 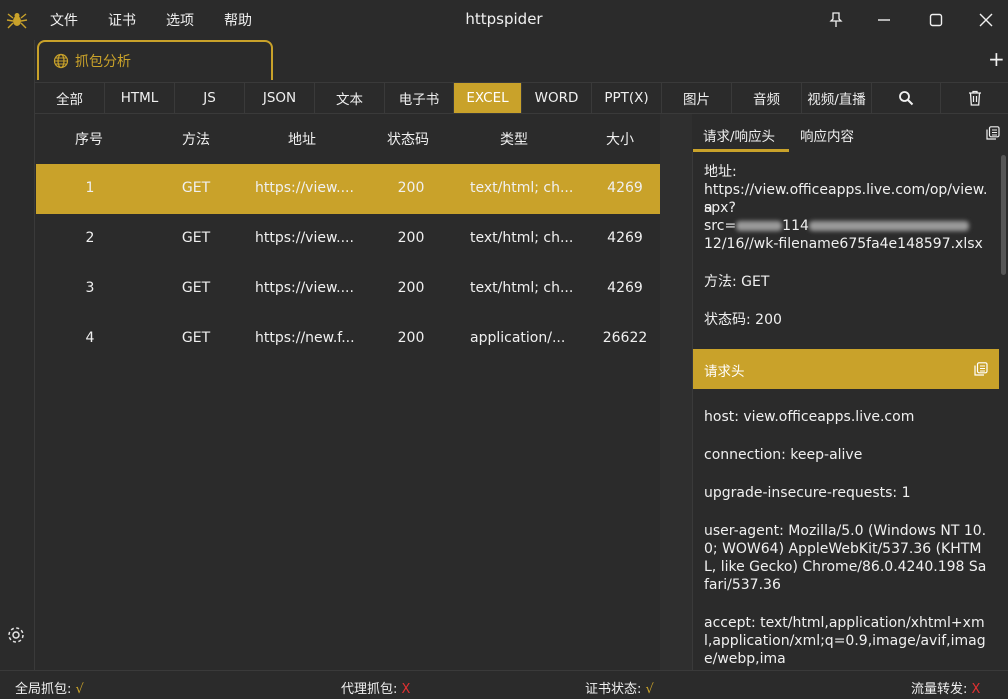 I want to click on close-icon, so click(x=986, y=20).